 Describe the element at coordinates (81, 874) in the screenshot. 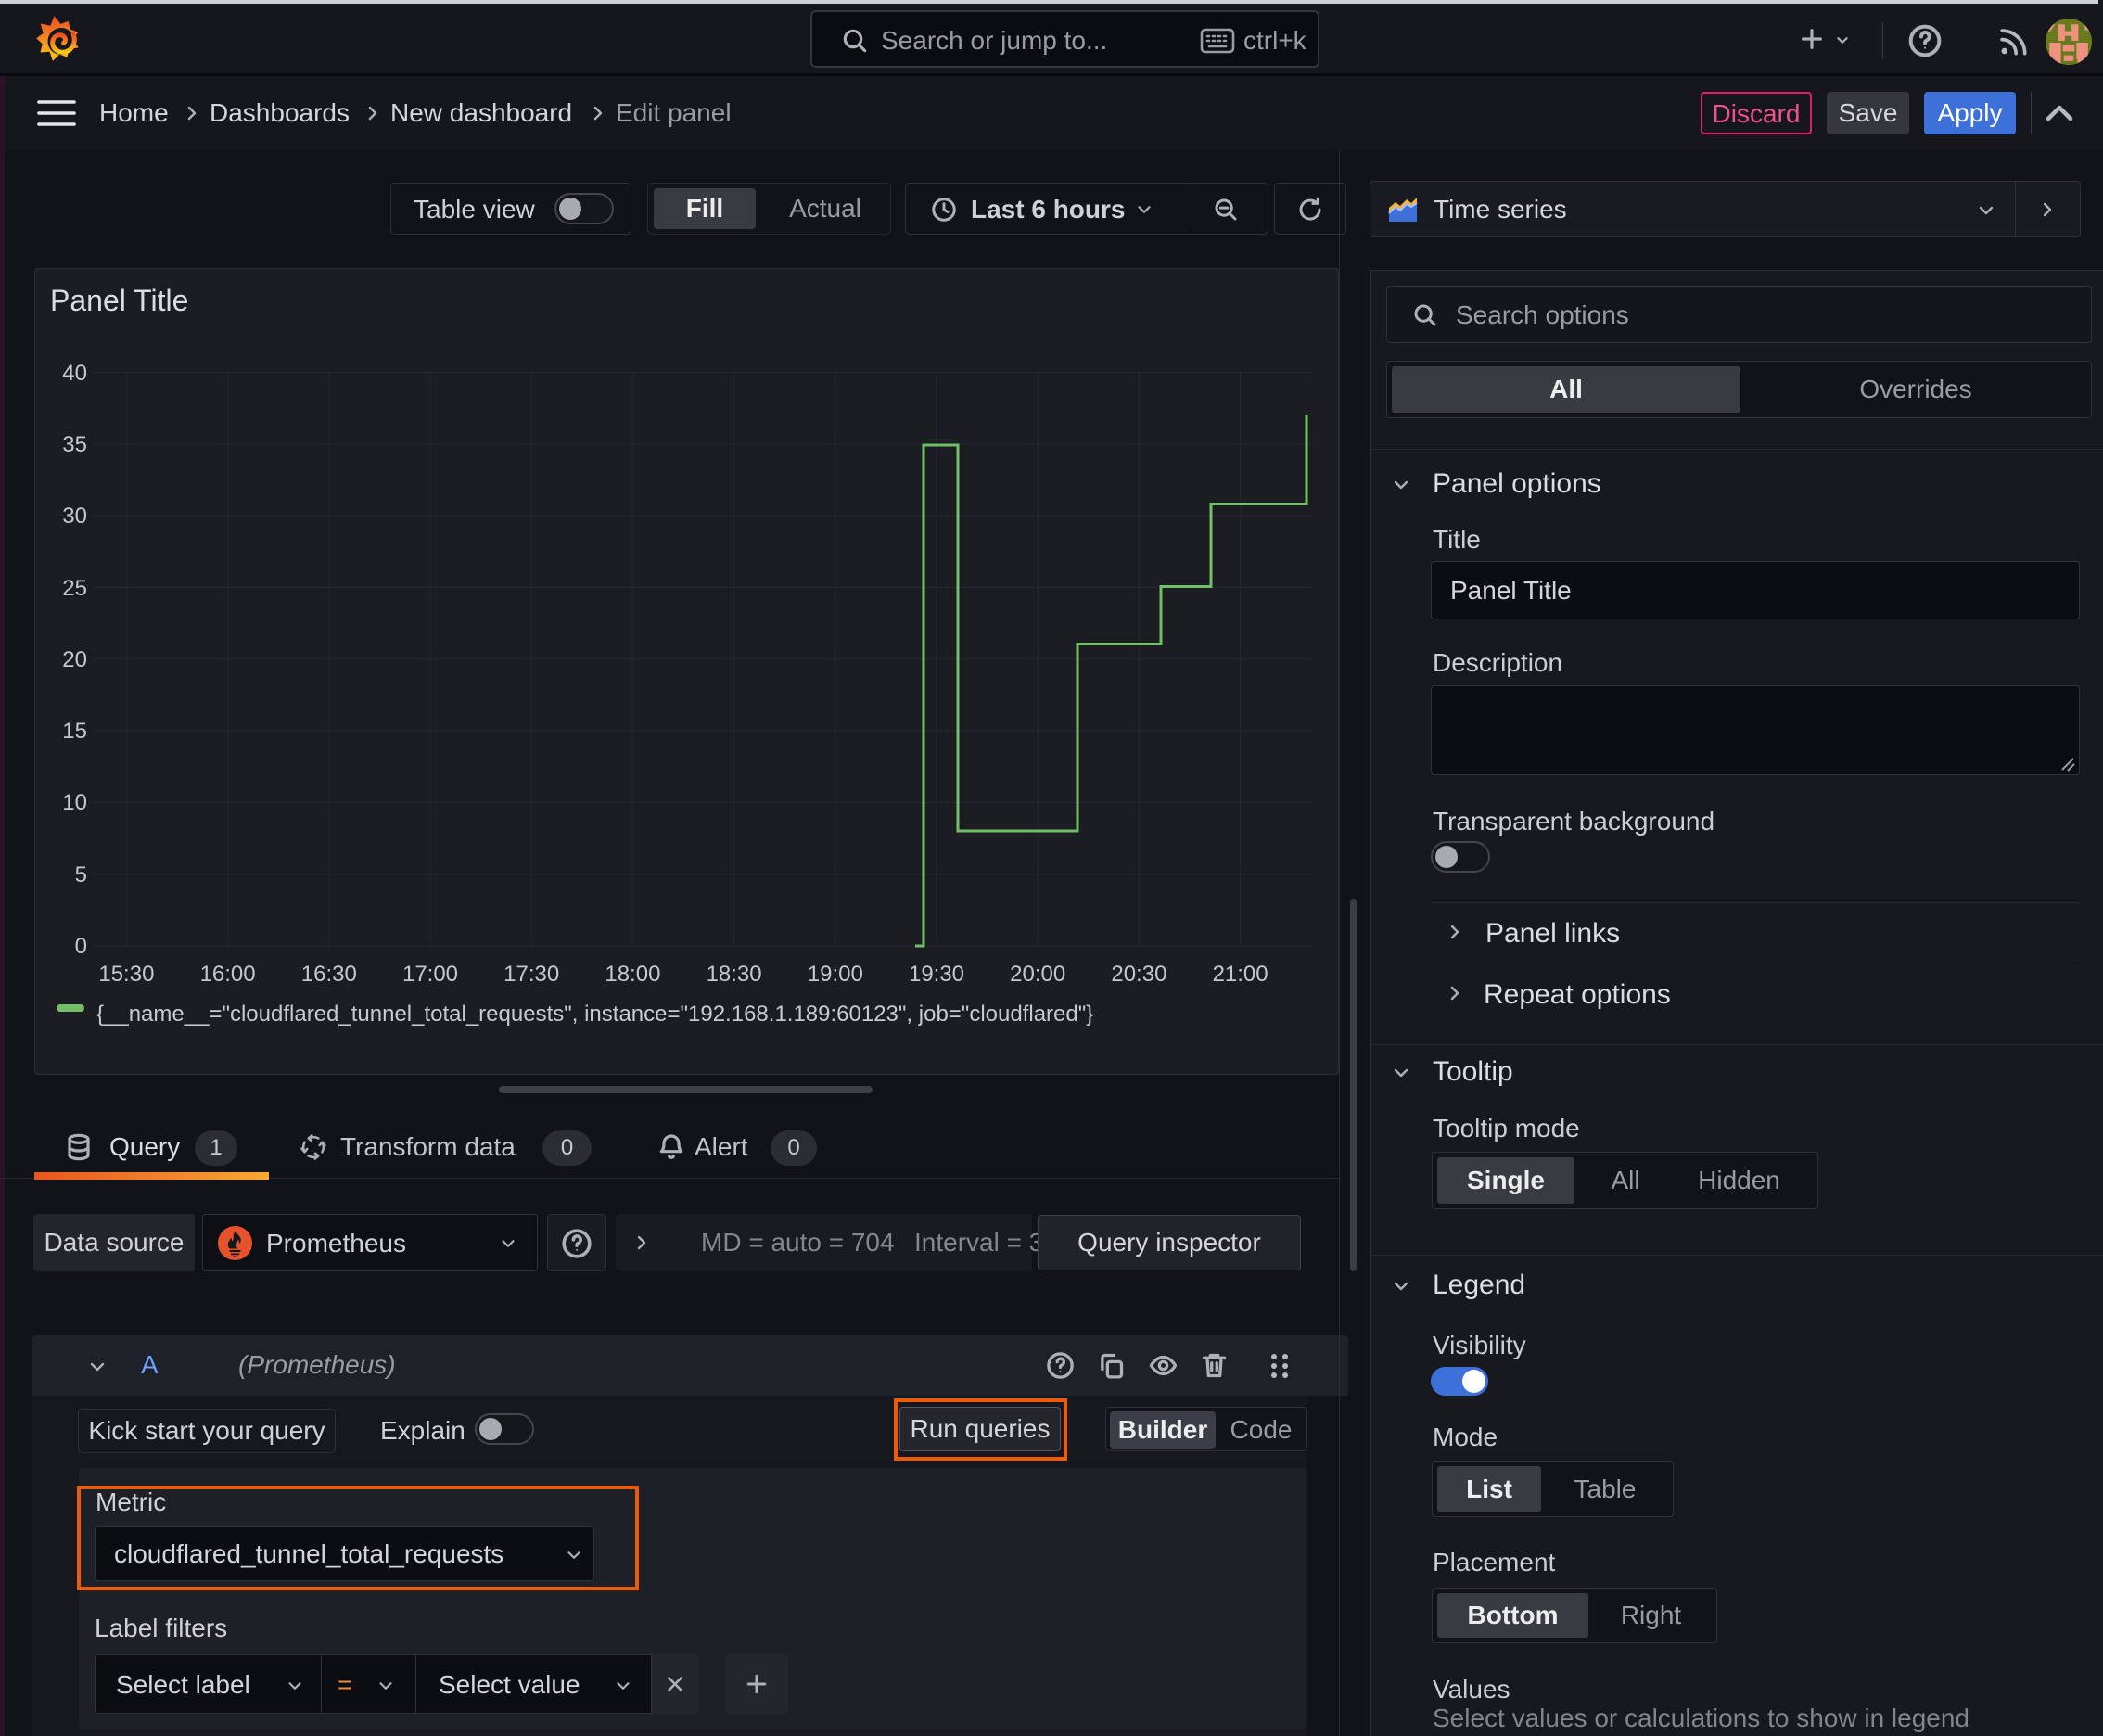

I see `svg-text: 5` at that location.